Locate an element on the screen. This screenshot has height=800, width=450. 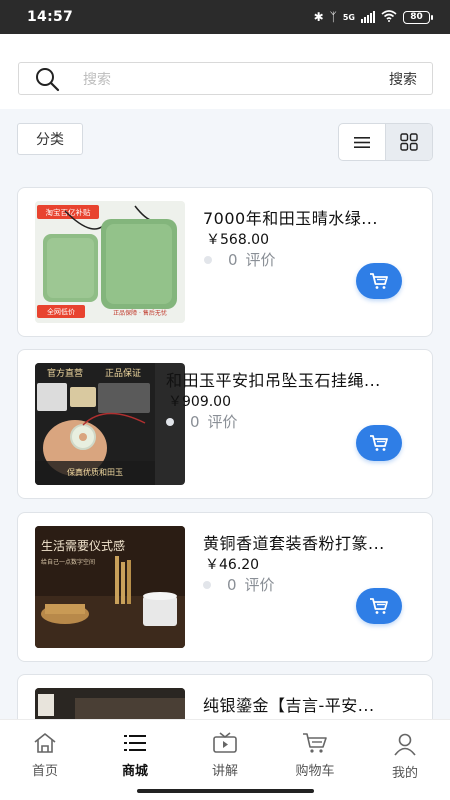
tab-label: 商城 is located at coordinates (134, 771).